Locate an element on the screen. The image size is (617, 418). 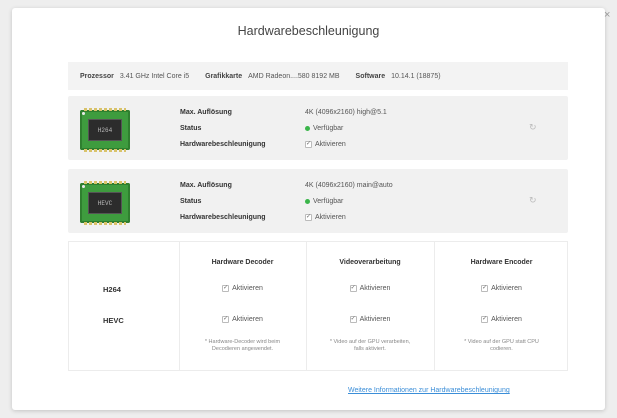
hevc-decoder-checkbox: ✓ Aktivieren is located at coordinates (242, 319).